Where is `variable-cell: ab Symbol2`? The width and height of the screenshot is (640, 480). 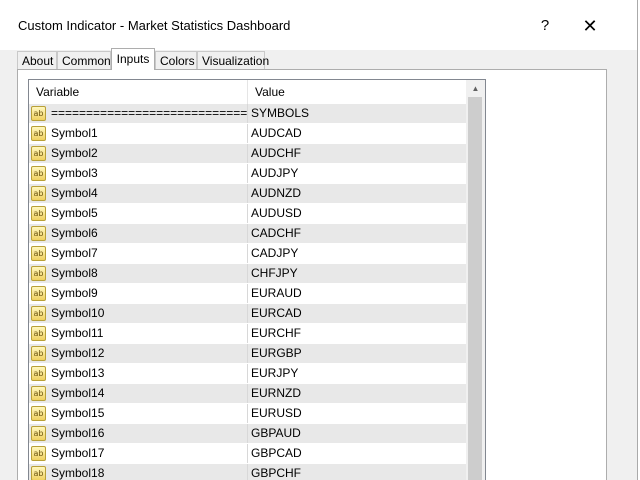 variable-cell: ab Symbol2 is located at coordinates (138, 153).